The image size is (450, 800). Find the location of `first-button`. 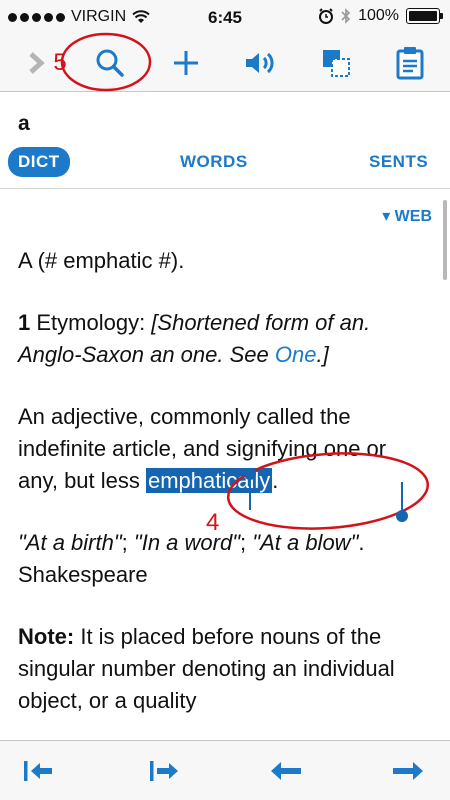

first-button is located at coordinates (38, 770).